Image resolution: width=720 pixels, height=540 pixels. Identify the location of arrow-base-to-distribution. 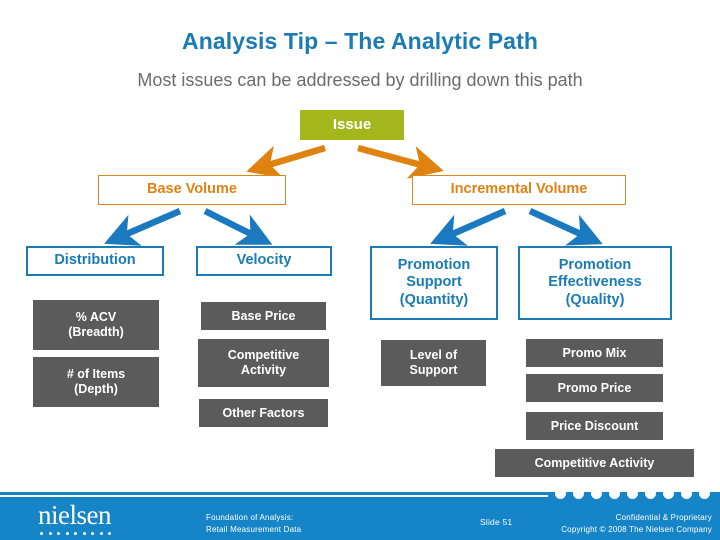
(143, 227).